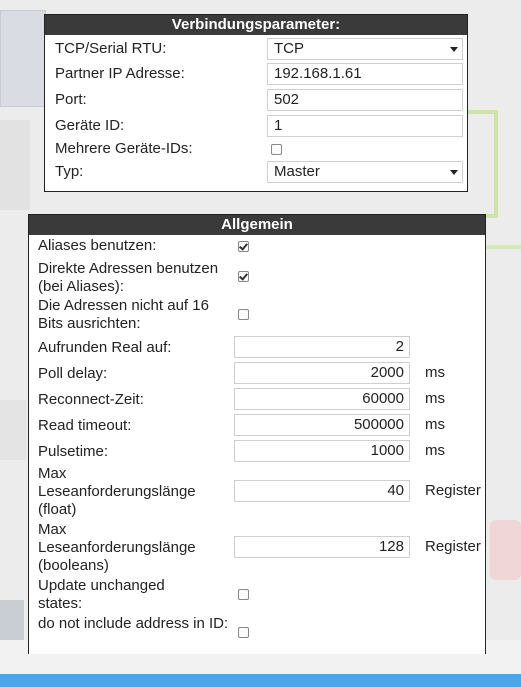  What do you see at coordinates (257, 225) in the screenshot?
I see `panel-title: Allgemein` at bounding box center [257, 225].